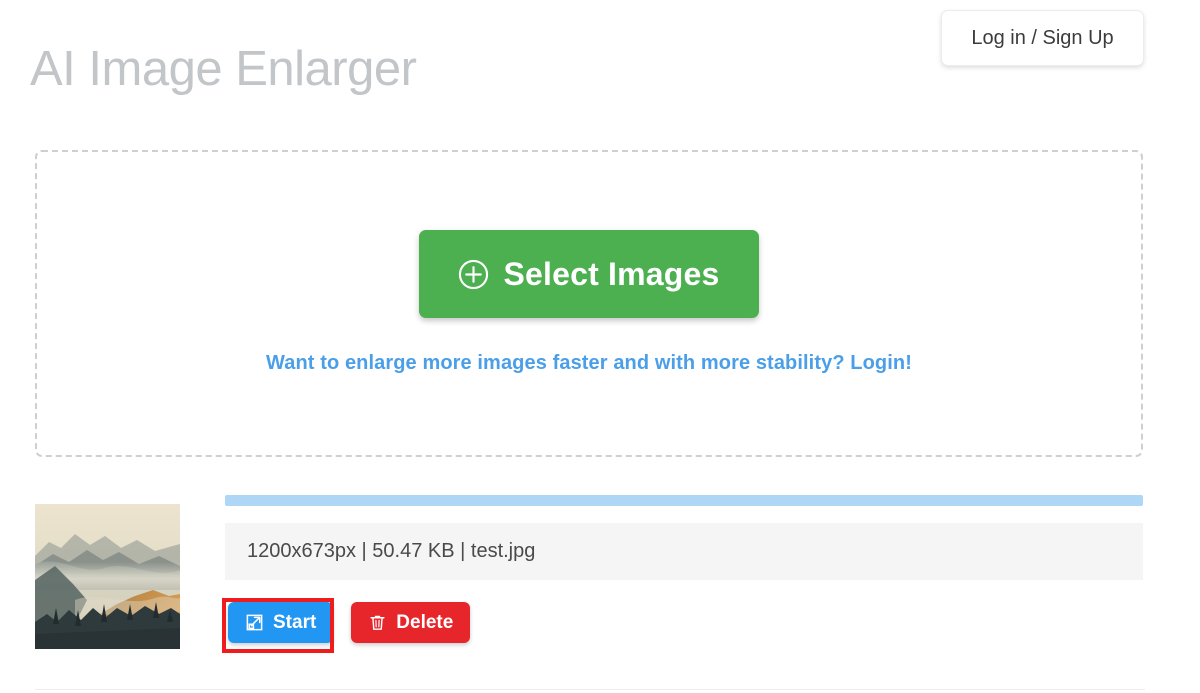  What do you see at coordinates (223, 68) in the screenshot?
I see `page-title: AI Image Enlarger` at bounding box center [223, 68].